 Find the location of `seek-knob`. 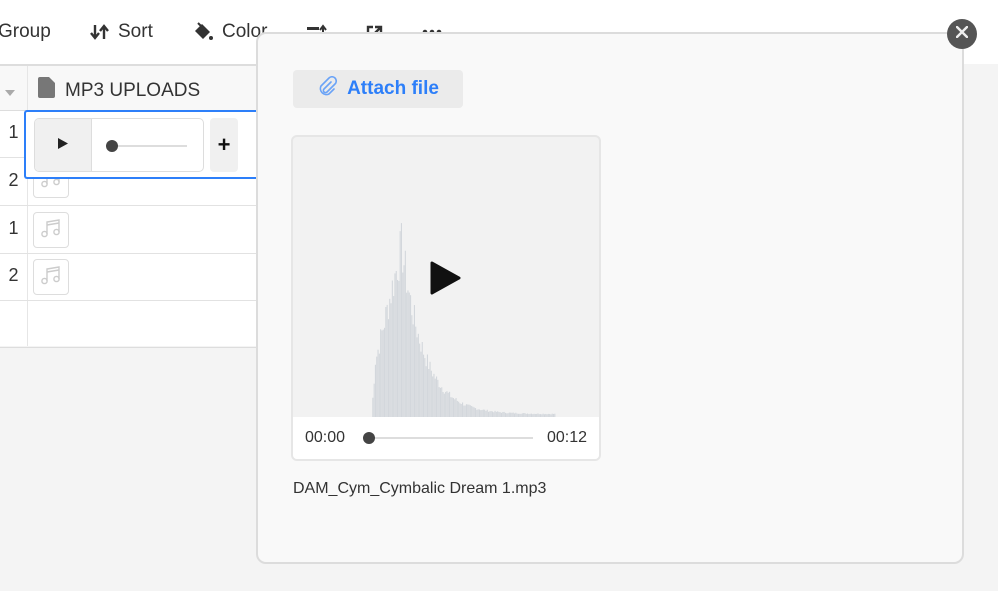

seek-knob is located at coordinates (369, 438).